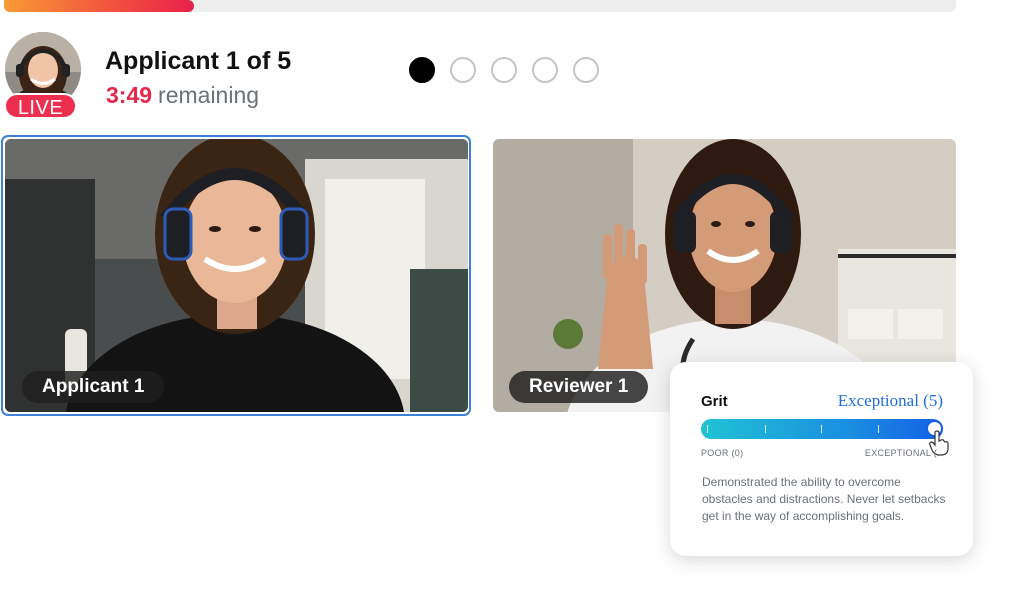 This screenshot has width=1024, height=613. I want to click on session-progress-bar, so click(480, 6).